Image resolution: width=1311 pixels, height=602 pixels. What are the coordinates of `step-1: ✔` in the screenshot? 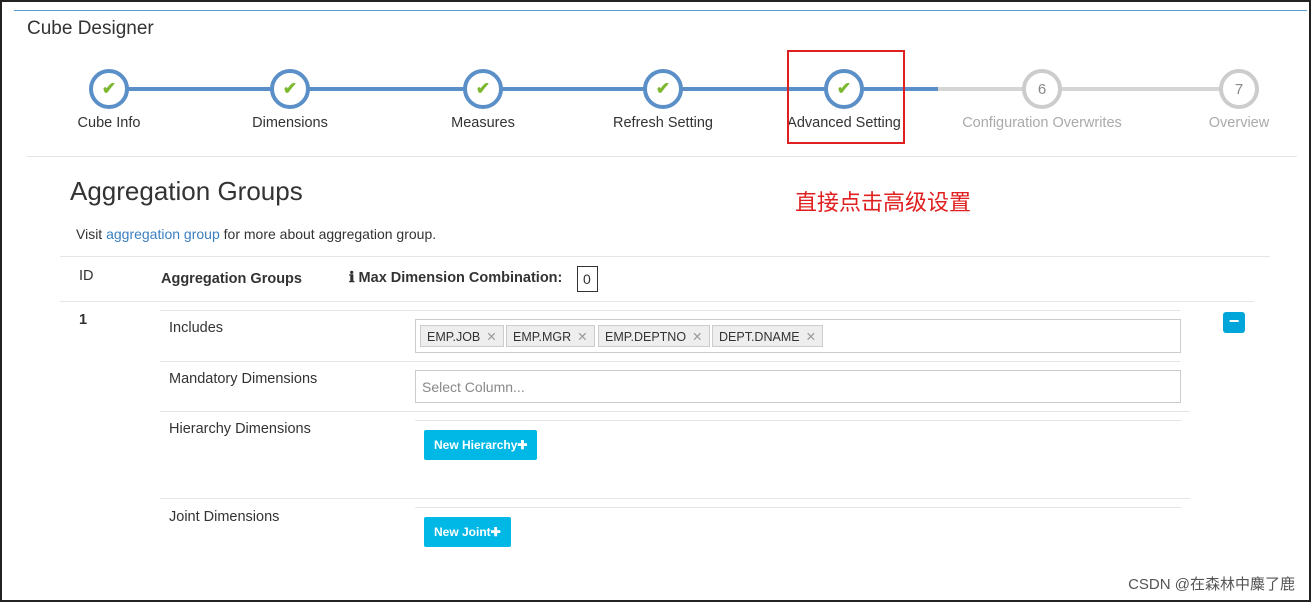 It's located at (109, 89).